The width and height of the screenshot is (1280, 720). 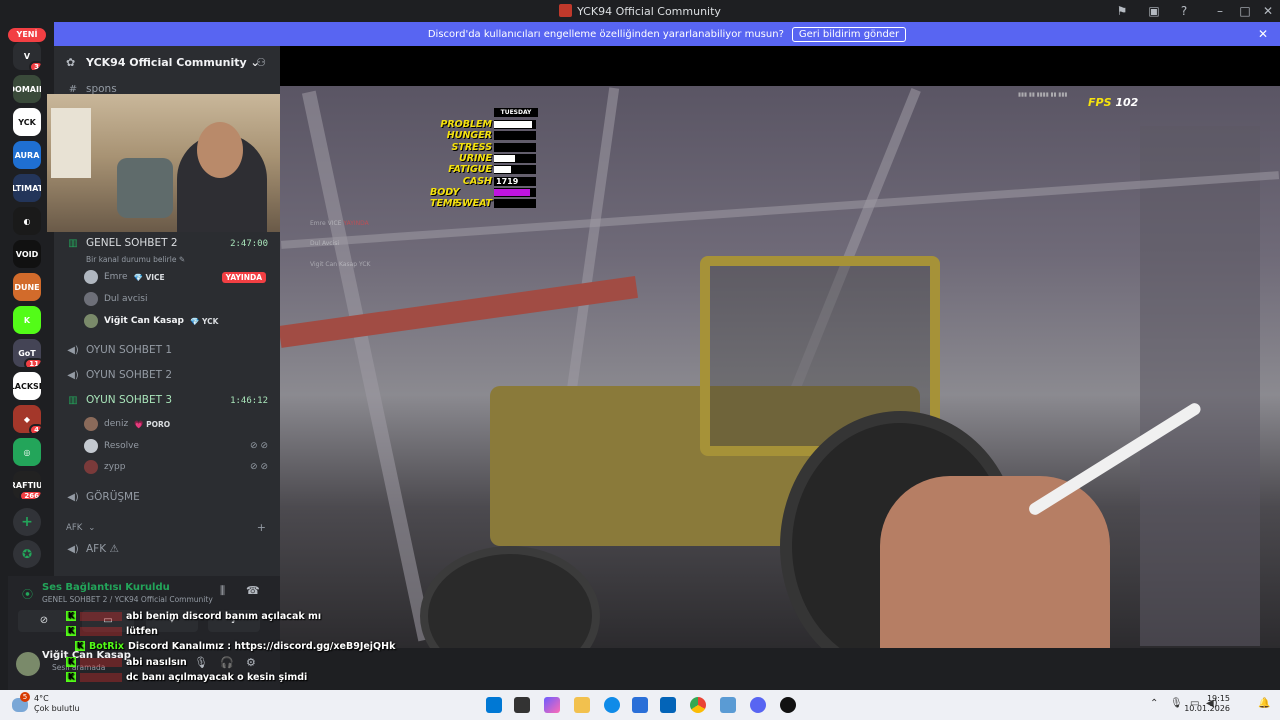 I want to click on add-server-icon: +, so click(x=27, y=522).